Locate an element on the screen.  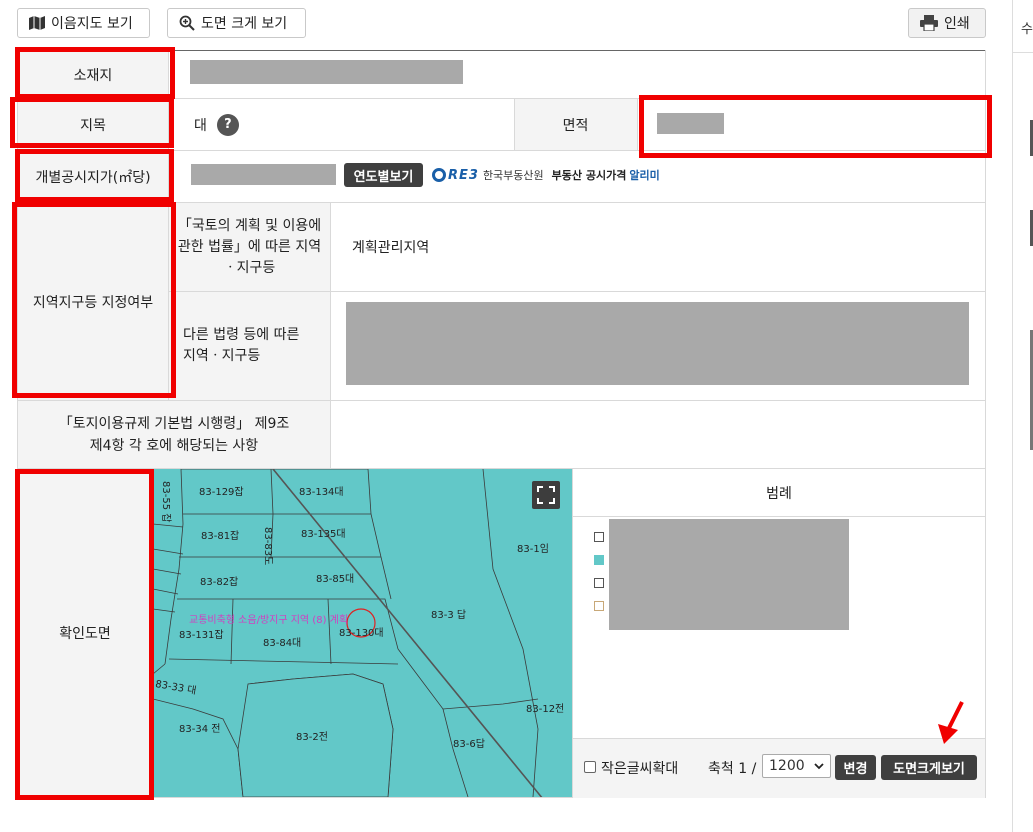
map-icon is located at coordinates (37, 23).